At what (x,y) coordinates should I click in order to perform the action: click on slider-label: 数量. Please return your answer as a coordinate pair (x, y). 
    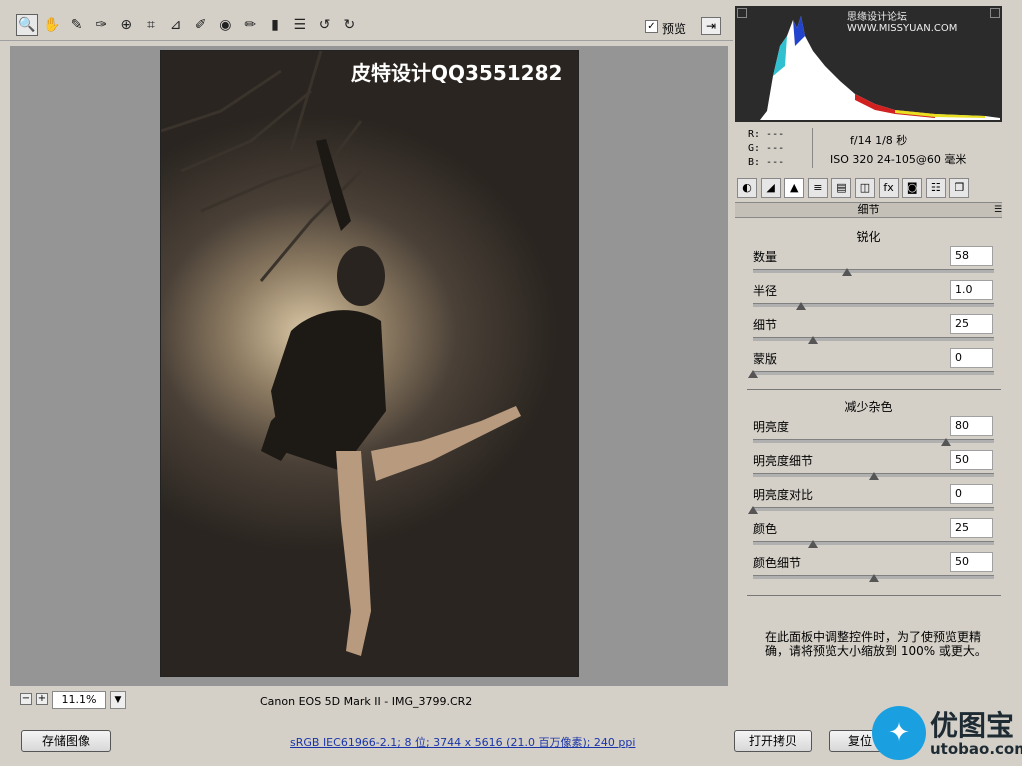
    Looking at the image, I should click on (765, 257).